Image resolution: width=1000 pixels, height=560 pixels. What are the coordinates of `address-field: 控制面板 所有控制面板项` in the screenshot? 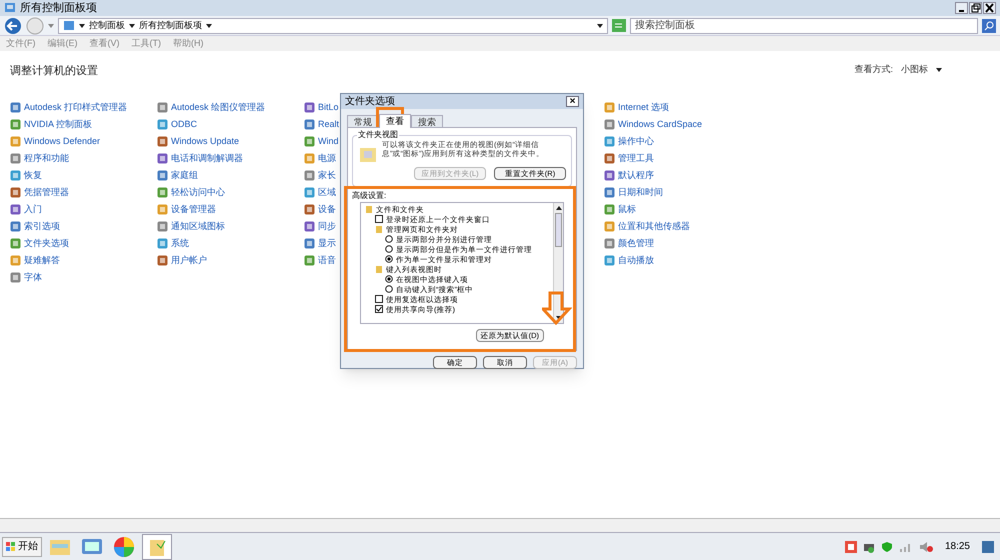 It's located at (333, 26).